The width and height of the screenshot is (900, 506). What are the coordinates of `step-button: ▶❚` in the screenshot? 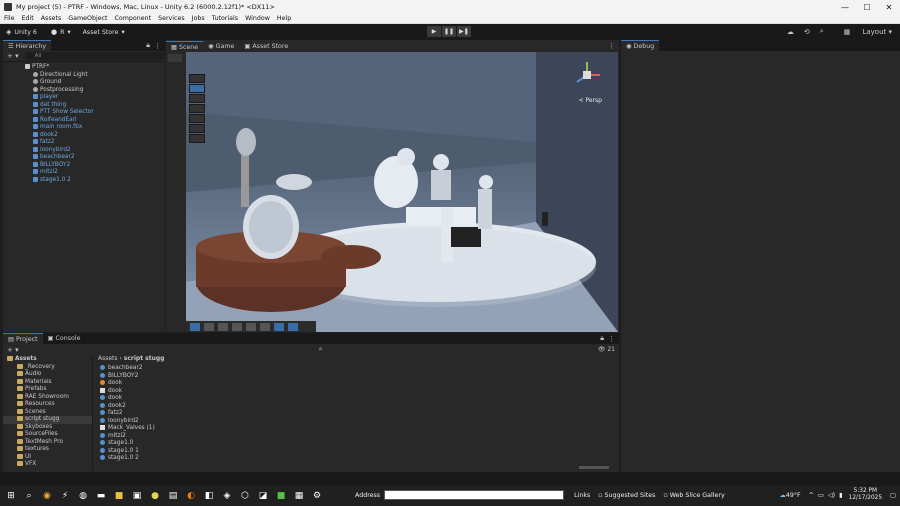 It's located at (464, 31).